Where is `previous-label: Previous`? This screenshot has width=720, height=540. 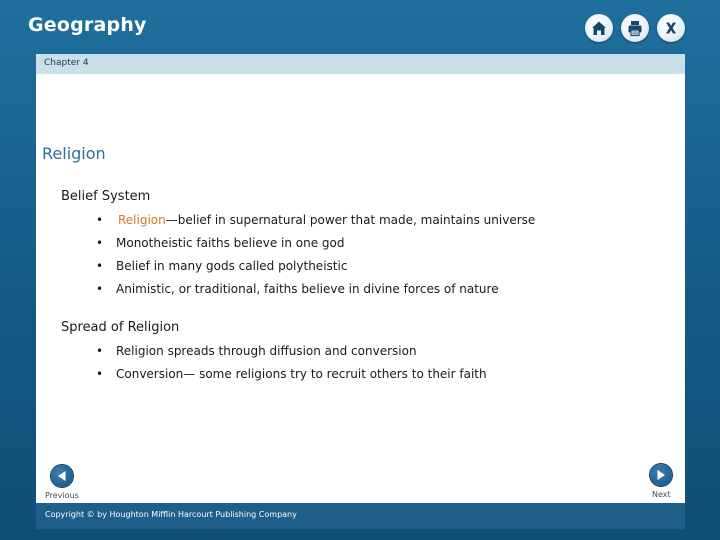 previous-label: Previous is located at coordinates (62, 495).